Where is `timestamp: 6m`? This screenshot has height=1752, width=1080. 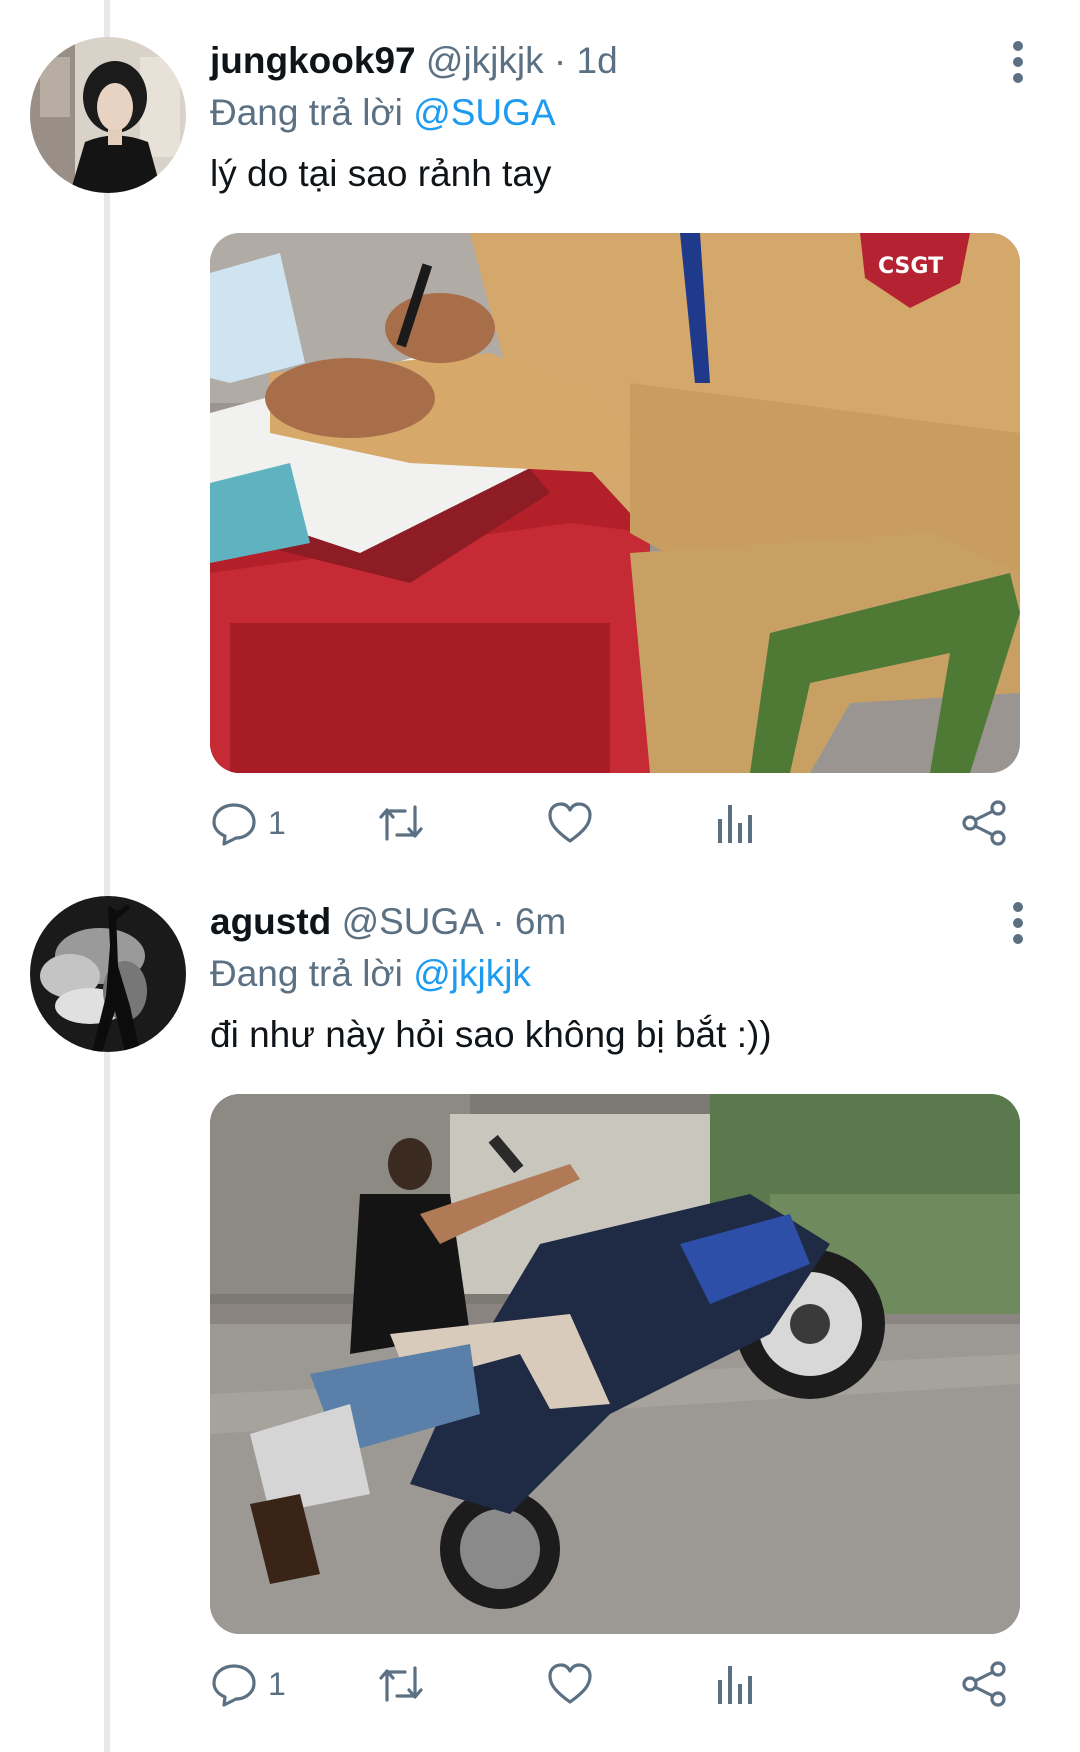
timestamp: 6m is located at coordinates (540, 921).